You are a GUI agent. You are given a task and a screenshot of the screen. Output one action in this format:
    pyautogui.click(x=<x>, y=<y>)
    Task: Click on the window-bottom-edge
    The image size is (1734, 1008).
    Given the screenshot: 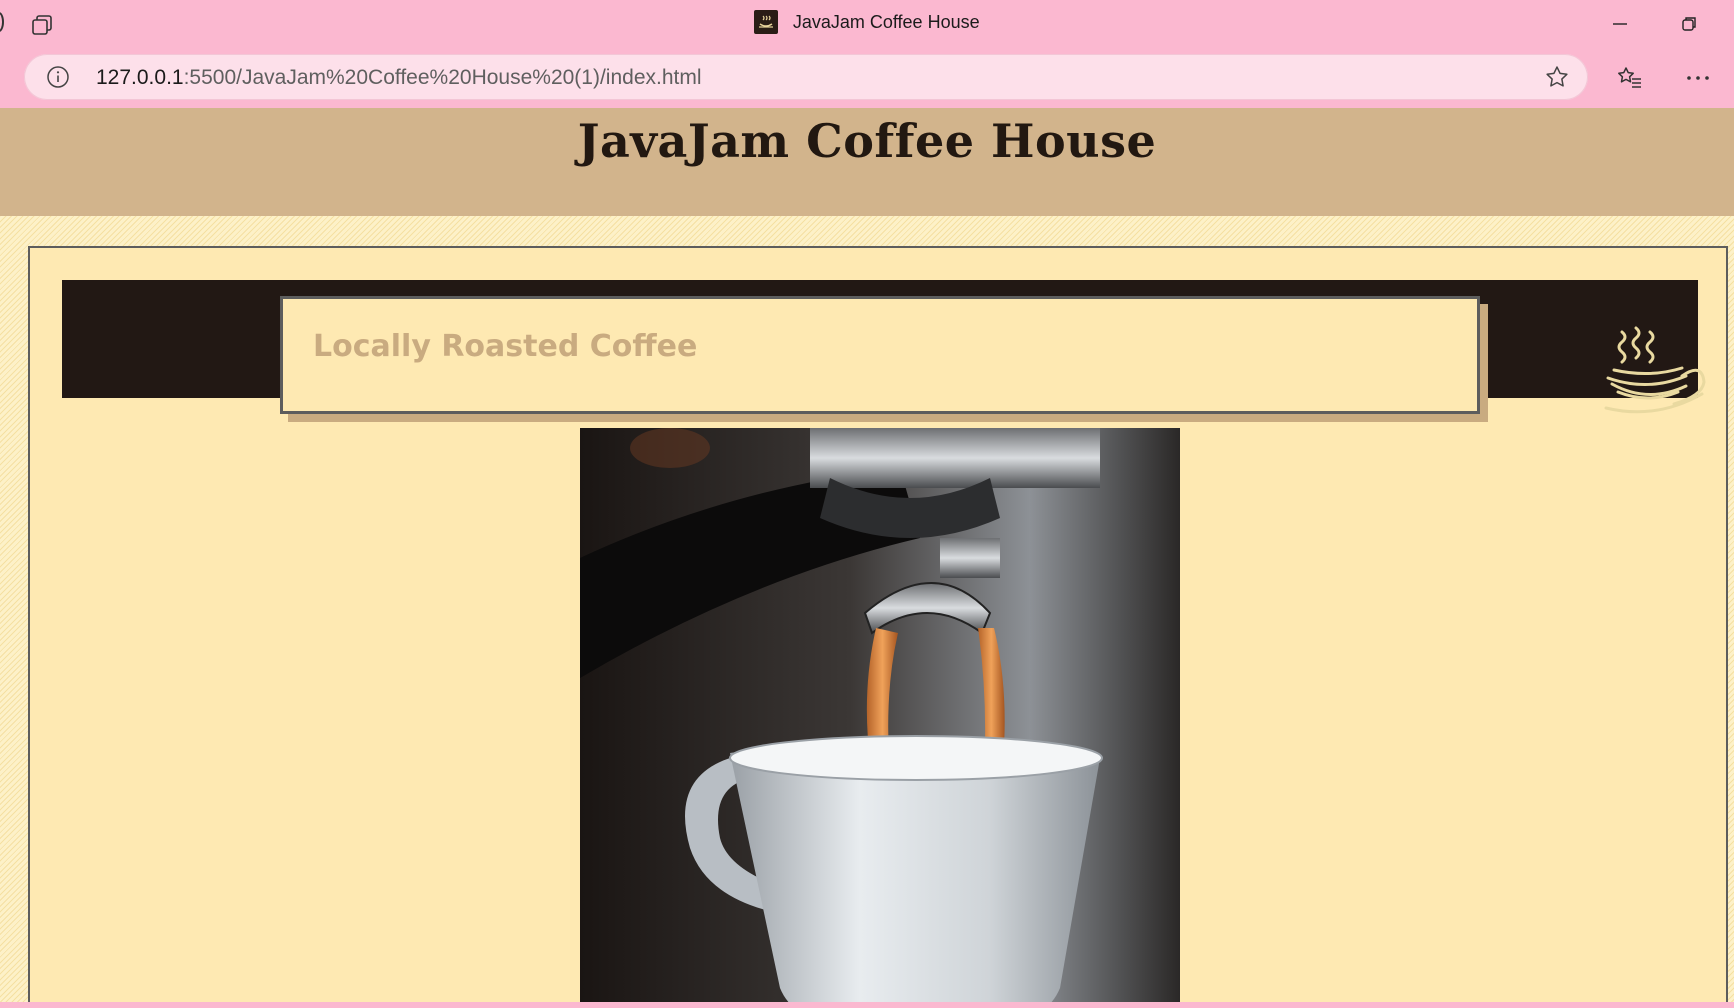 What is the action you would take?
    pyautogui.click(x=867, y=1005)
    